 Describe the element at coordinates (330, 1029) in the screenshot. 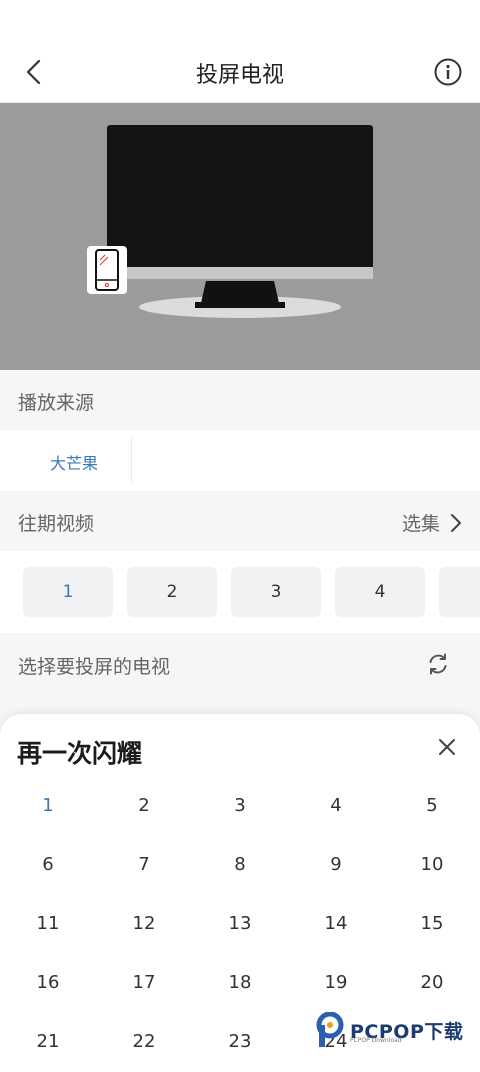

I see `pcpop-logo-icon` at that location.